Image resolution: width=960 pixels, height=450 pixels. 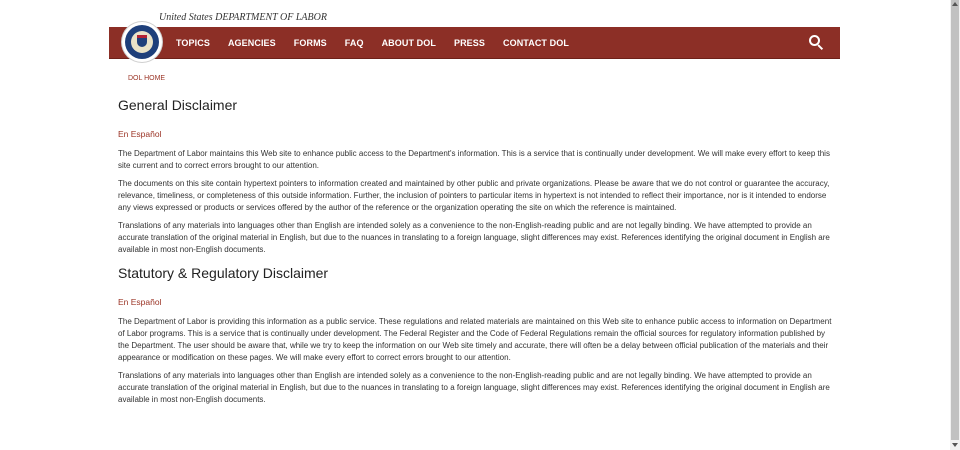 What do you see at coordinates (536, 43) in the screenshot?
I see `nav-contact-dol: CONTACT DOL` at bounding box center [536, 43].